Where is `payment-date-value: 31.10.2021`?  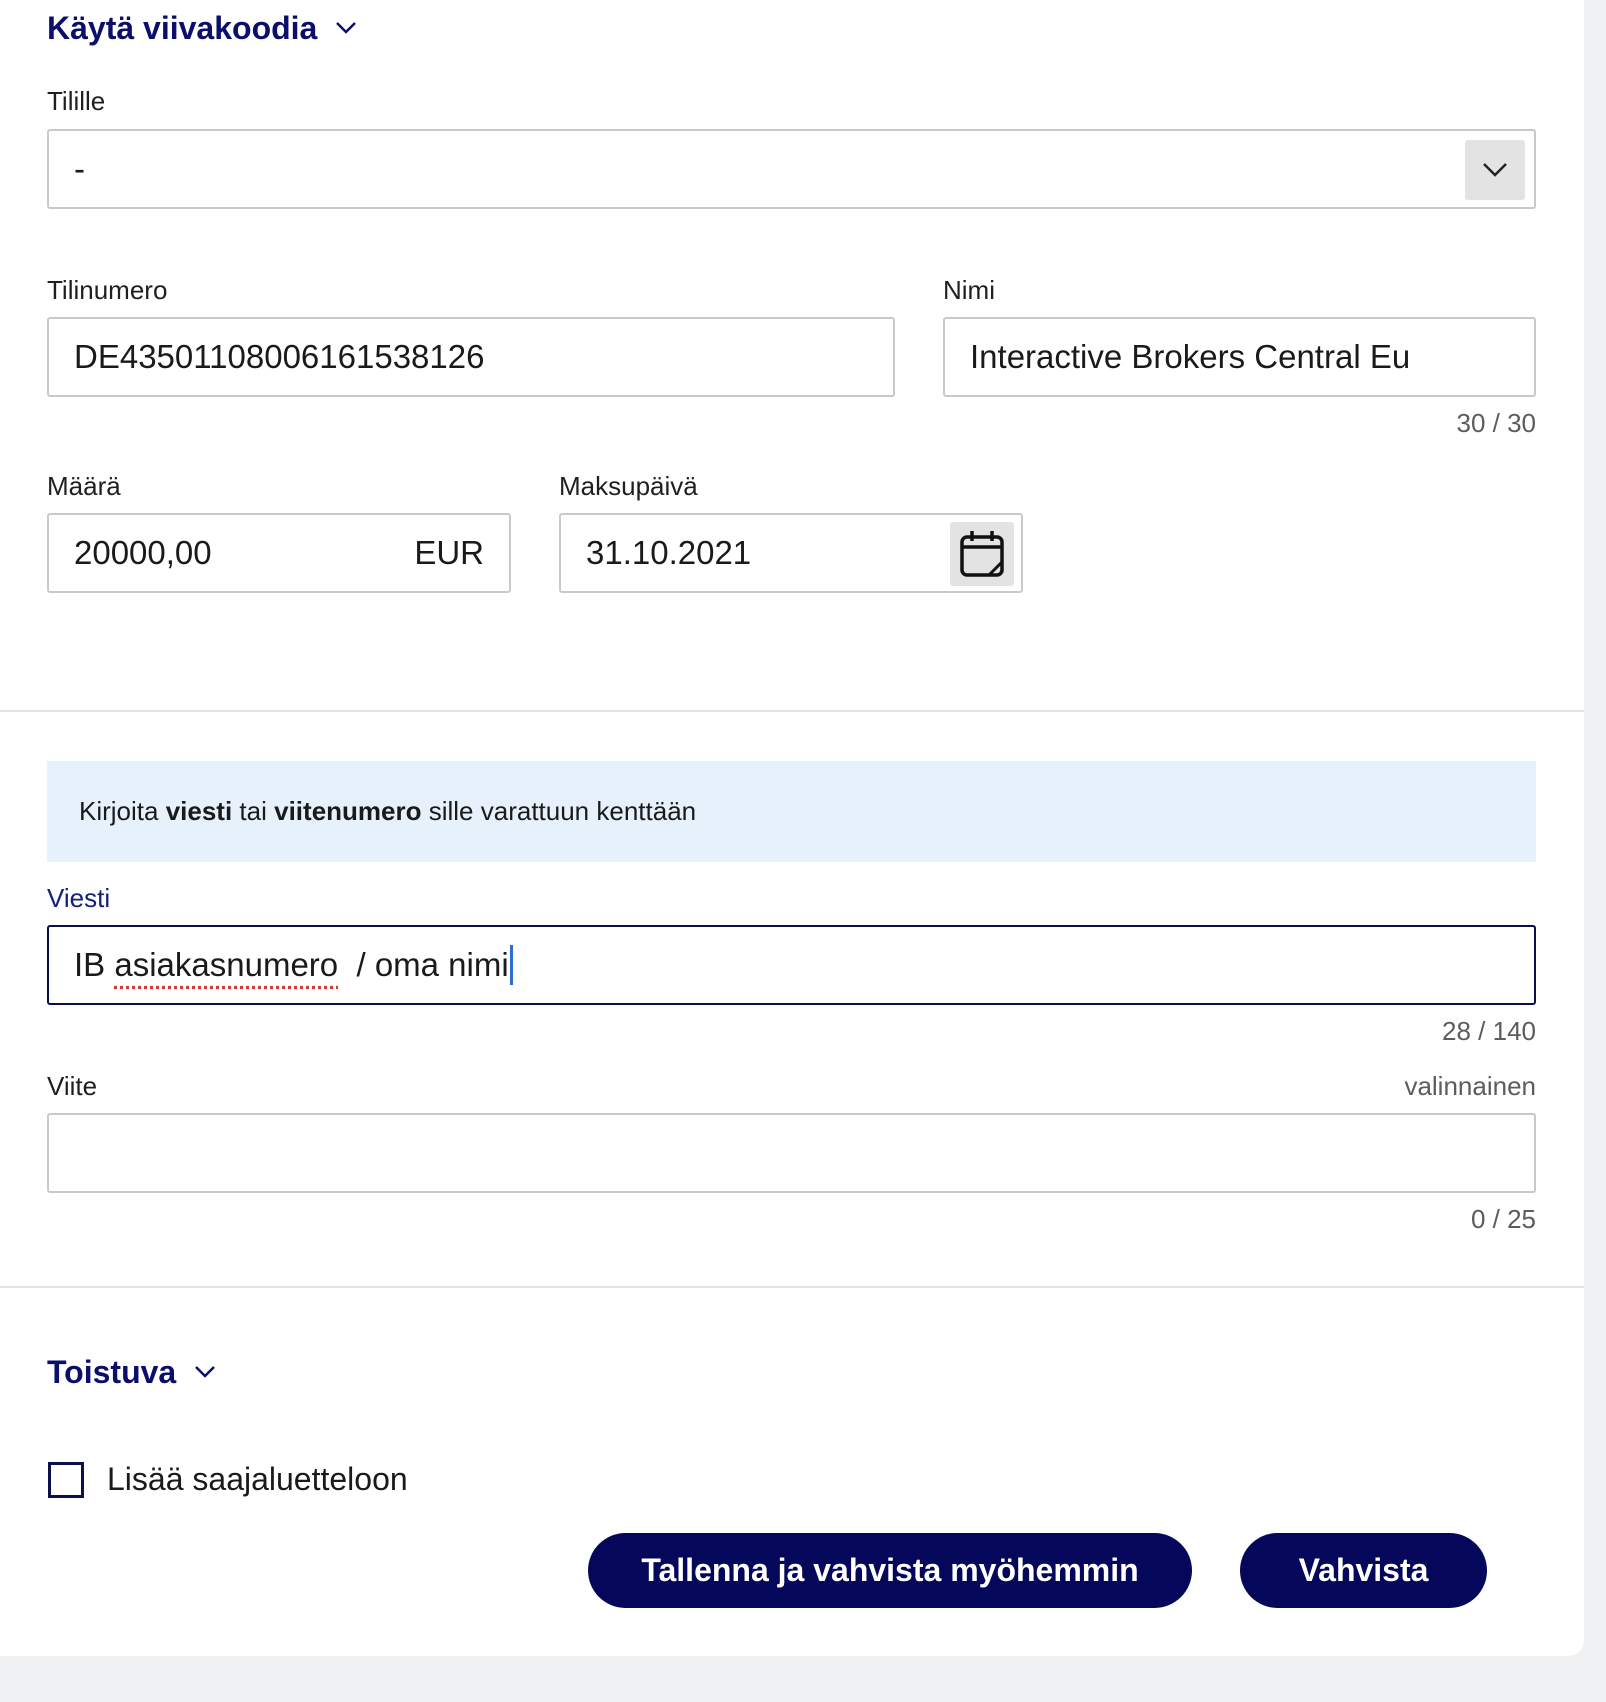
payment-date-value: 31.10.2021 is located at coordinates (669, 552).